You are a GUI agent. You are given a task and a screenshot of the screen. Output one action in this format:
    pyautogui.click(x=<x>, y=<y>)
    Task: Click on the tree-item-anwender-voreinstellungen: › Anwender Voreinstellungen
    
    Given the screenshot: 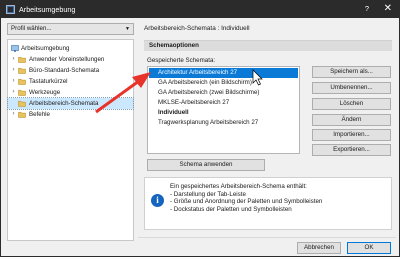 What is the action you would take?
    pyautogui.click(x=70, y=59)
    